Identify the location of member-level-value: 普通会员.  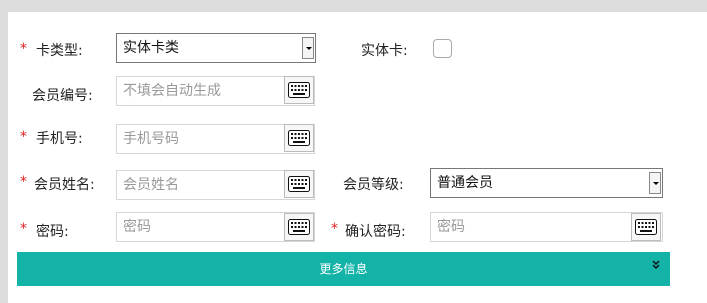
(465, 183).